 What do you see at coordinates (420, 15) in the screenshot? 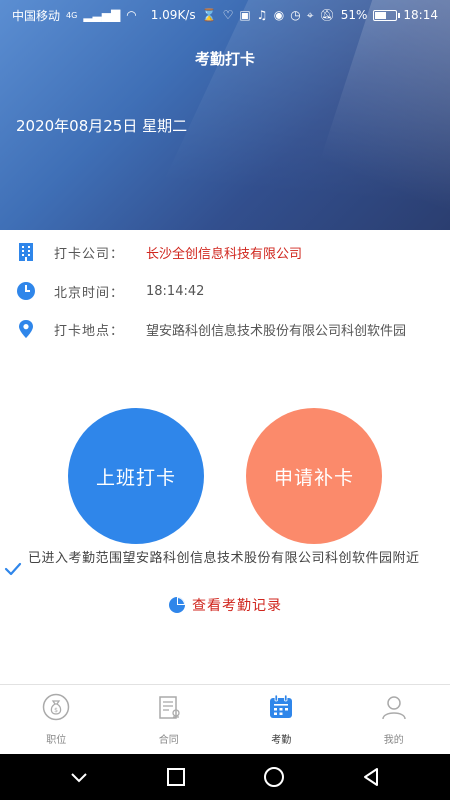
I see `clock-time: 18:14` at bounding box center [420, 15].